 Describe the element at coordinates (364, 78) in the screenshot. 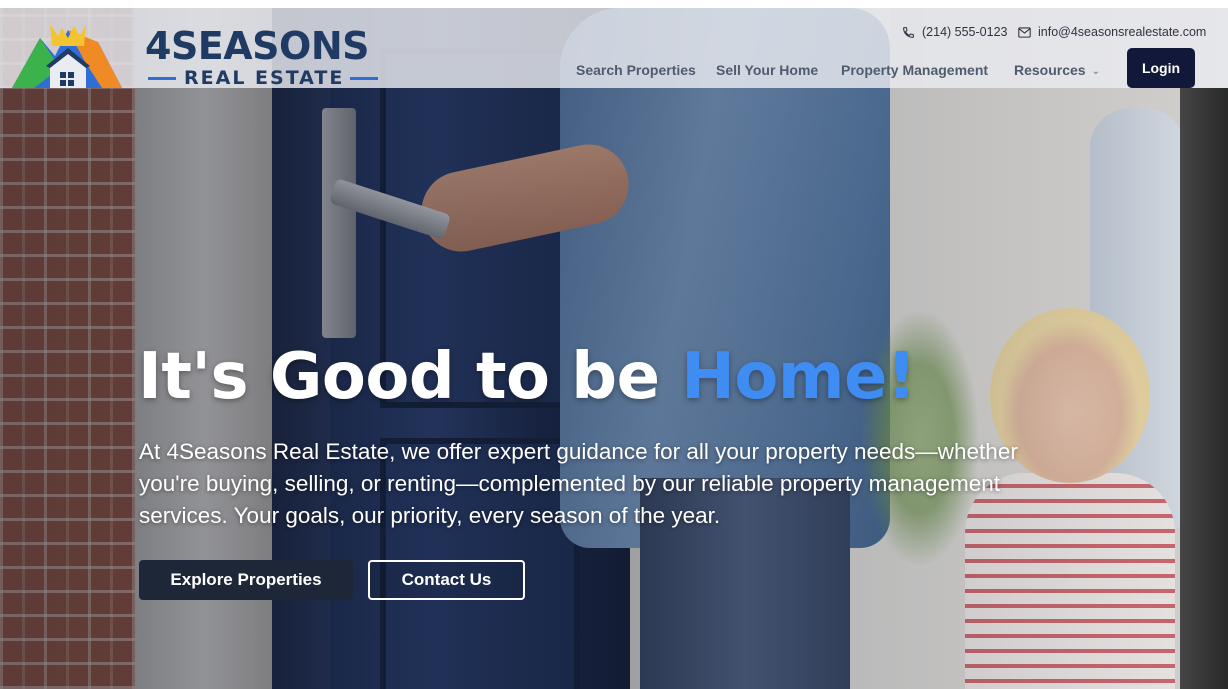

I see `brand-rule-right` at that location.